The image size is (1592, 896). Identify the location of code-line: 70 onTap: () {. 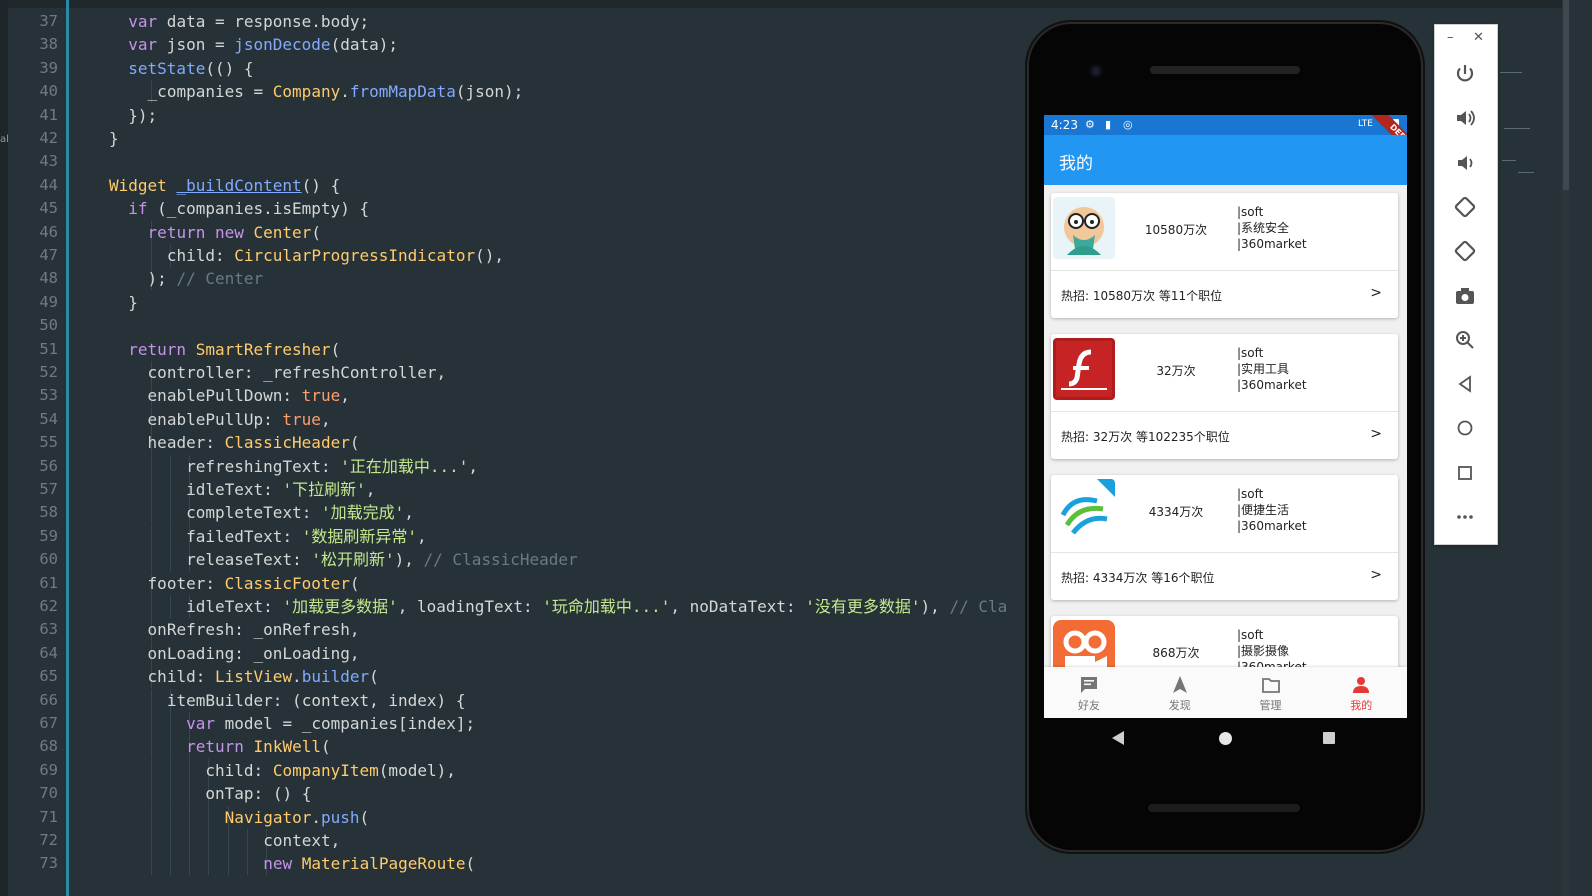
(520, 794).